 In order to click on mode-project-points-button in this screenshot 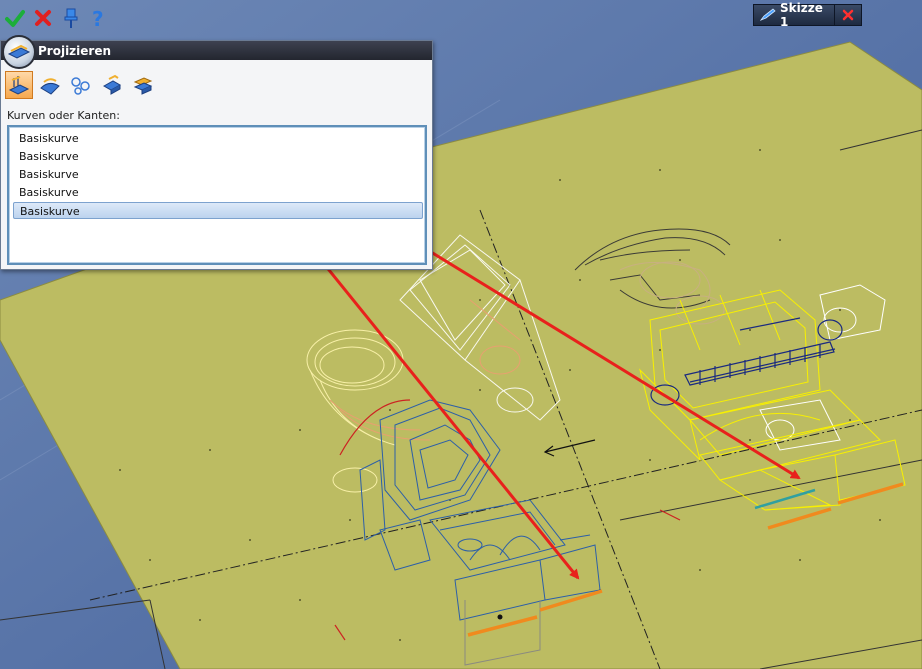, I will do `click(81, 85)`.